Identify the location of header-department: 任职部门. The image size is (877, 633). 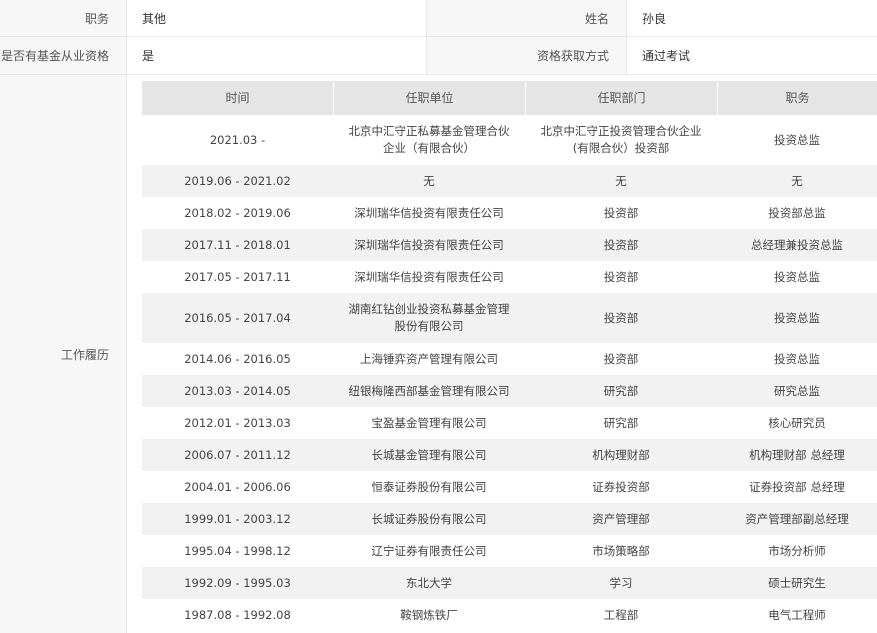
(621, 98).